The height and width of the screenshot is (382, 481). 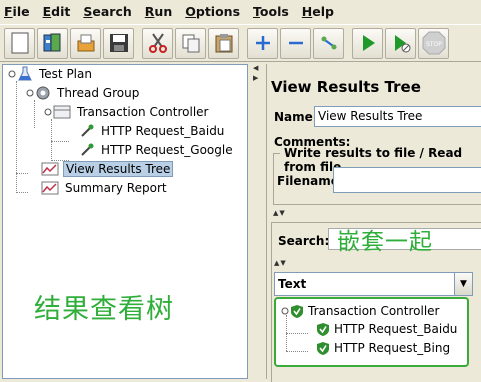 I want to click on open-icon, so click(x=85, y=43).